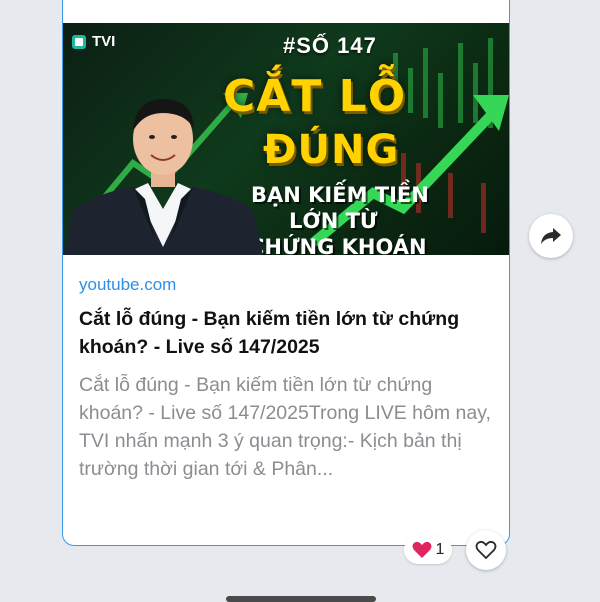 Image resolution: width=600 pixels, height=602 pixels. I want to click on episode-number: #SỐ 147, so click(330, 45).